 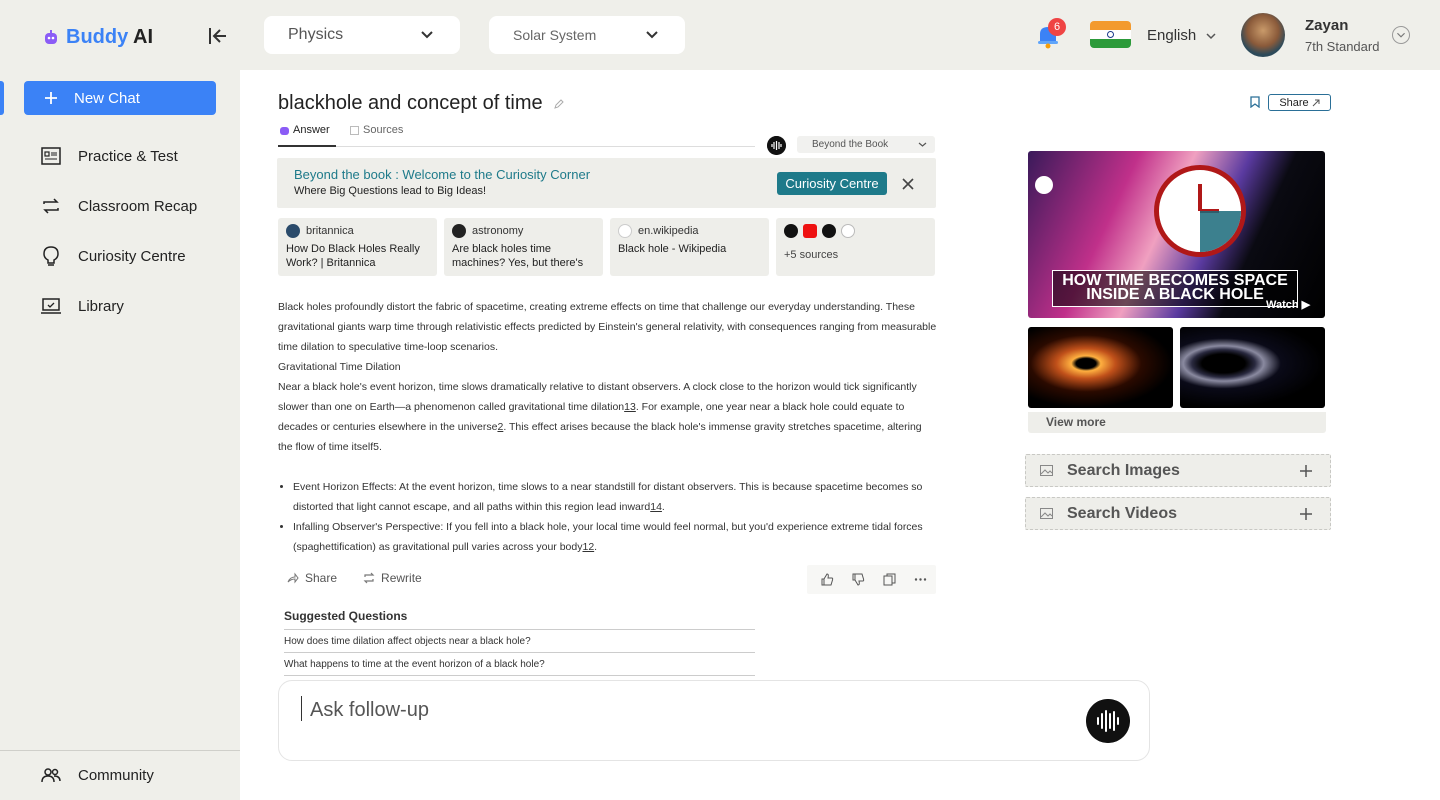 I want to click on app-logo: Buddy AI, so click(x=98, y=37).